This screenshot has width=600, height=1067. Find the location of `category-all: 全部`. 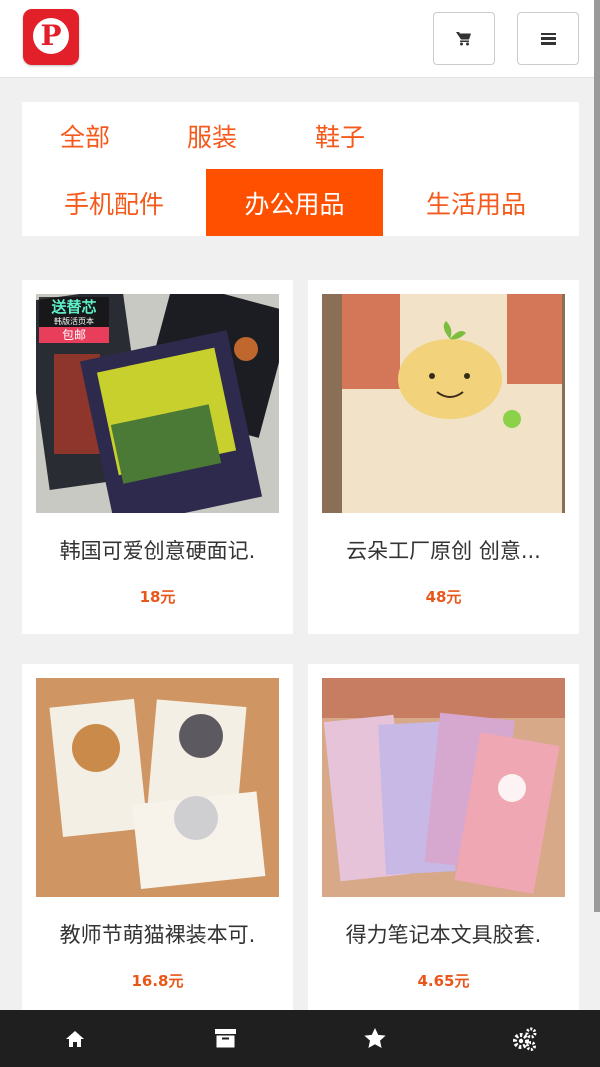

category-all: 全部 is located at coordinates (85, 135).